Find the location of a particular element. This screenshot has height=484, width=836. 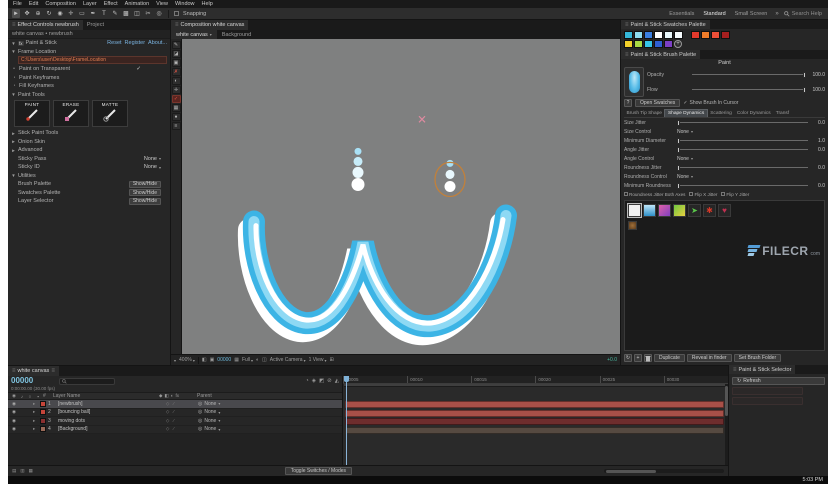

brush-preset: ♥ is located at coordinates (724, 210).